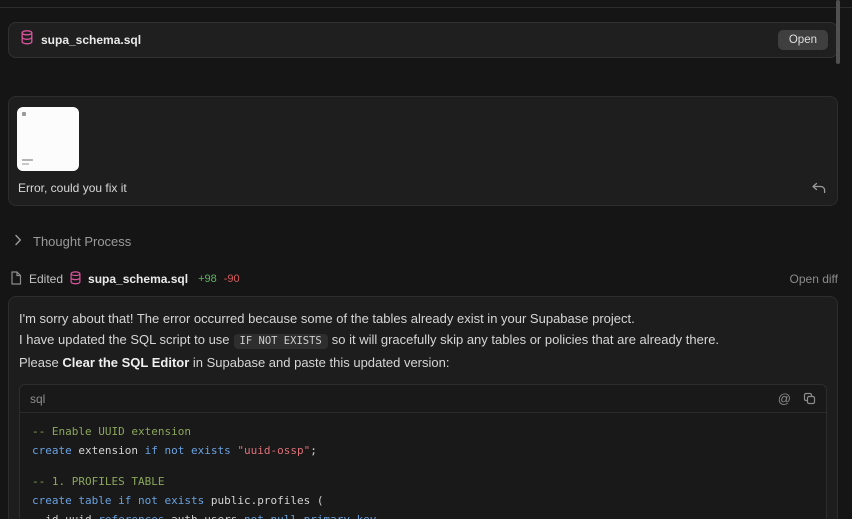 Image resolution: width=852 pixels, height=519 pixels. I want to click on assistant-bold-text: Clear the SQL Editor, so click(126, 362).